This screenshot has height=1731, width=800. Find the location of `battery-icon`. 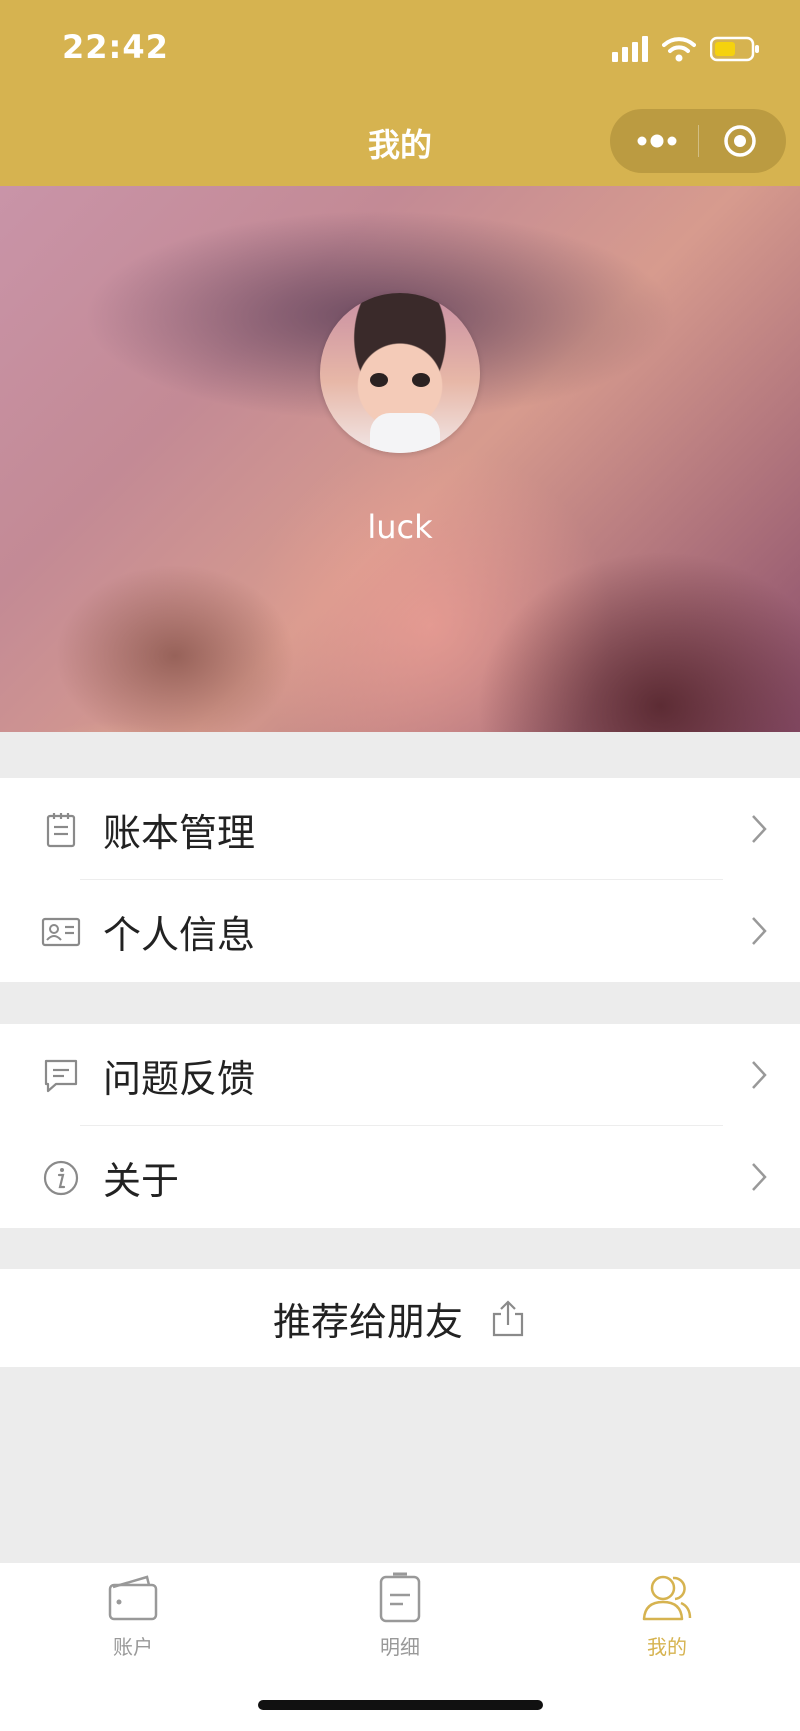

battery-icon is located at coordinates (734, 49).